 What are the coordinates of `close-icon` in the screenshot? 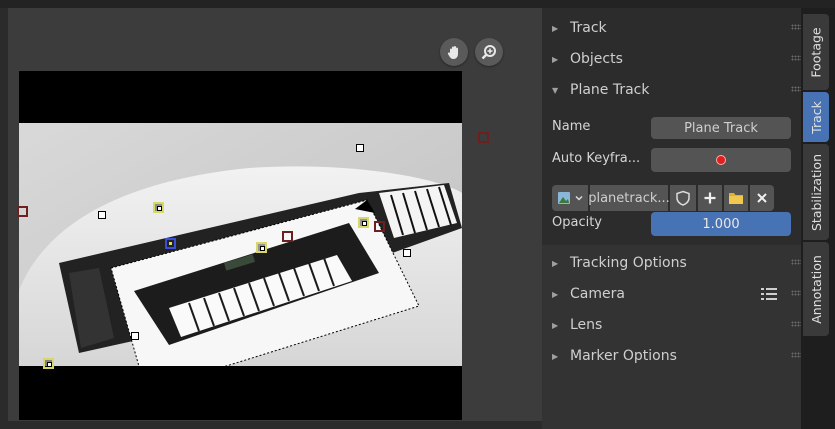 It's located at (762, 198).